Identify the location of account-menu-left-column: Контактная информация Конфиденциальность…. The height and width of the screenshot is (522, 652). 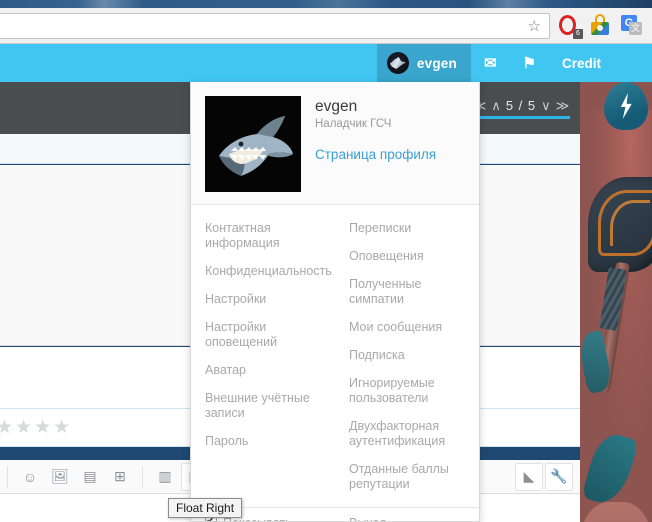
(263, 357).